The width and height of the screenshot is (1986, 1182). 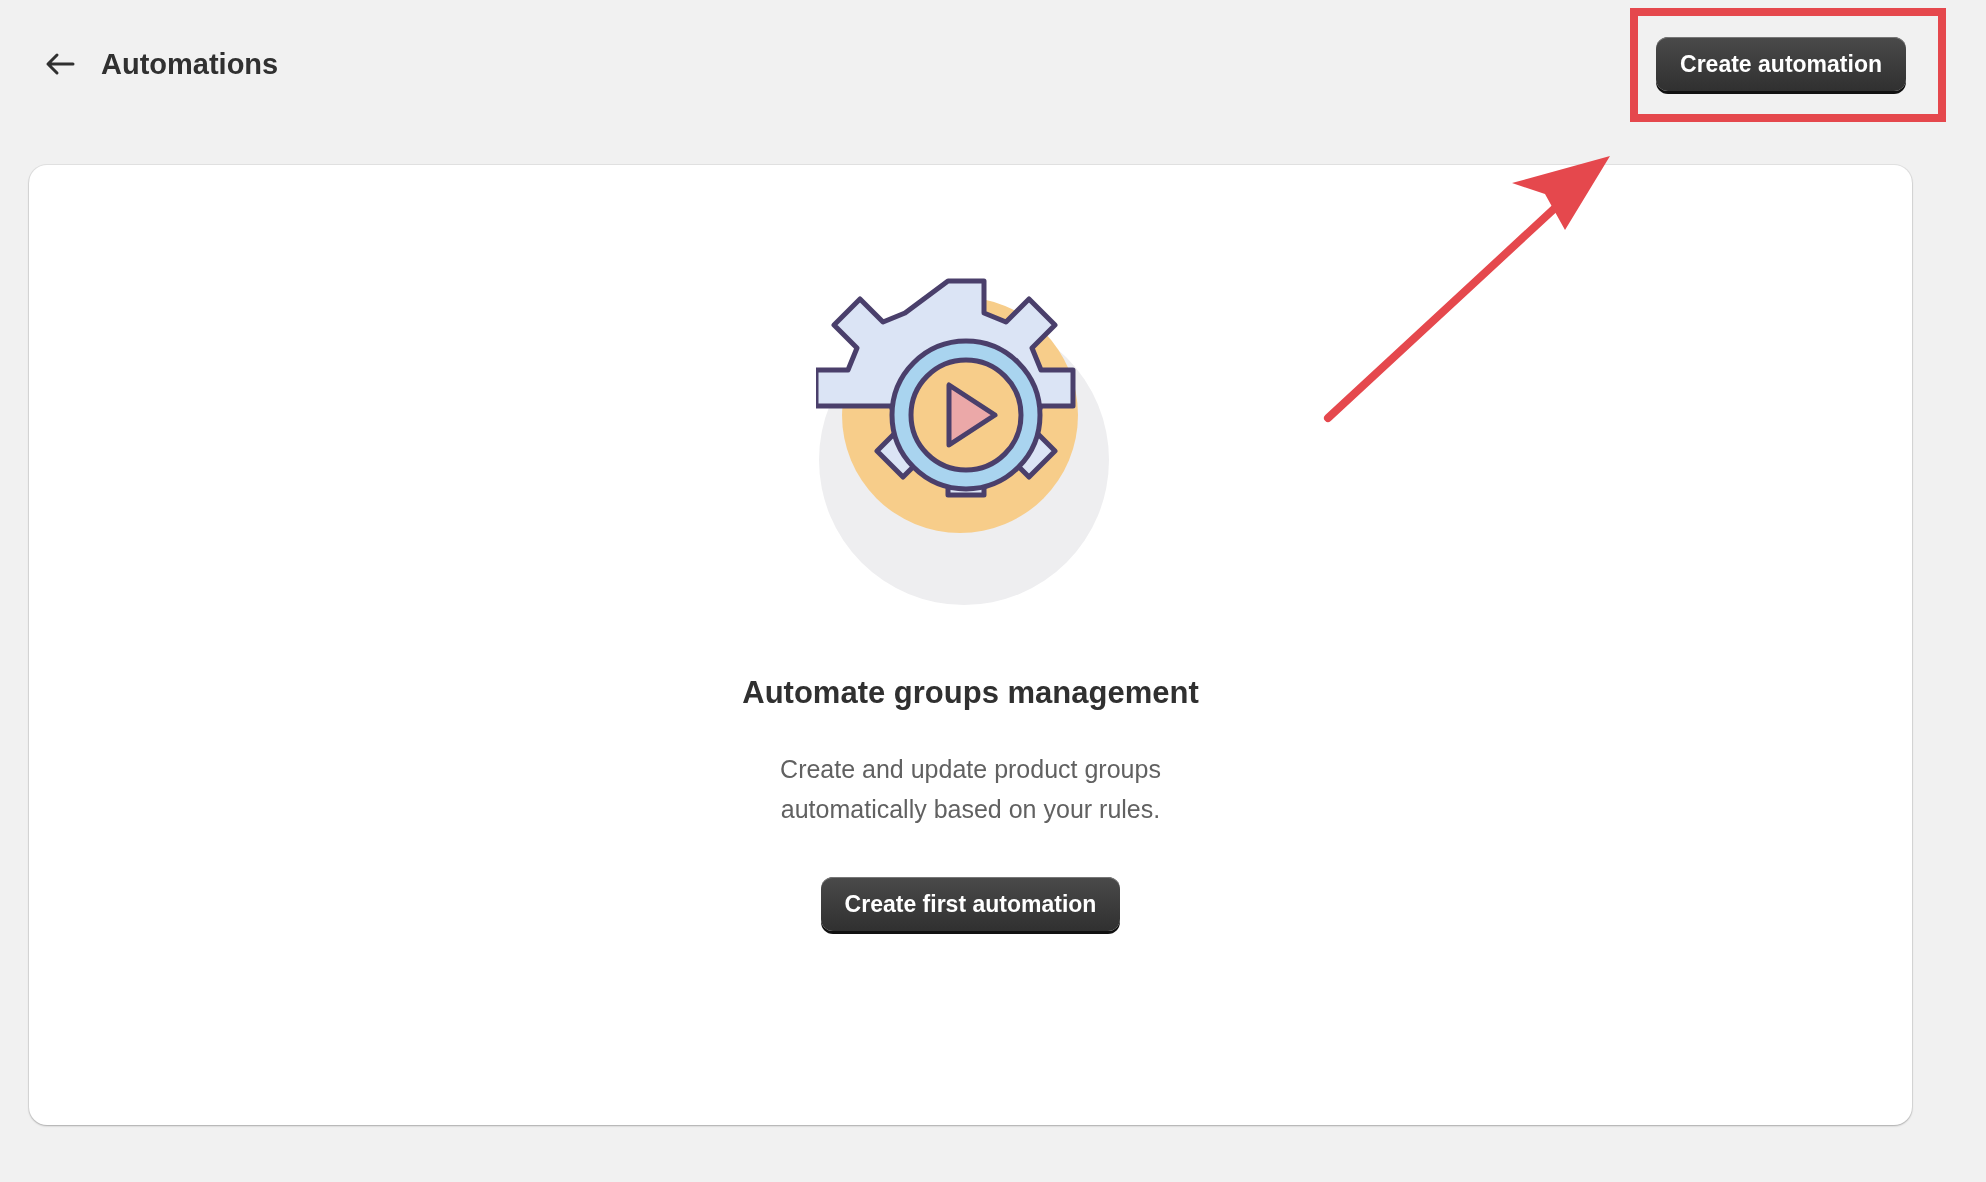 What do you see at coordinates (60, 64) in the screenshot?
I see `back-arrow-icon` at bounding box center [60, 64].